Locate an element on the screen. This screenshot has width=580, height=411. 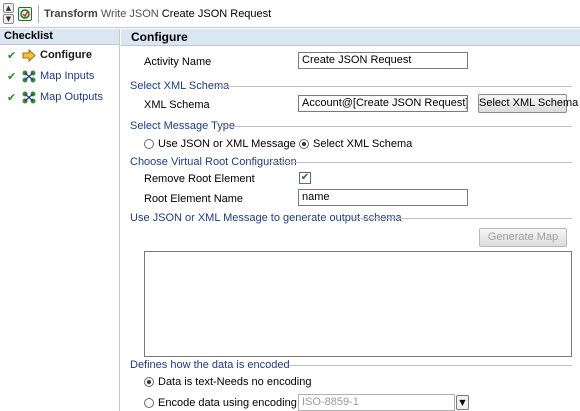
encoding-type-field: ISO-8859-1 is located at coordinates (376, 402).